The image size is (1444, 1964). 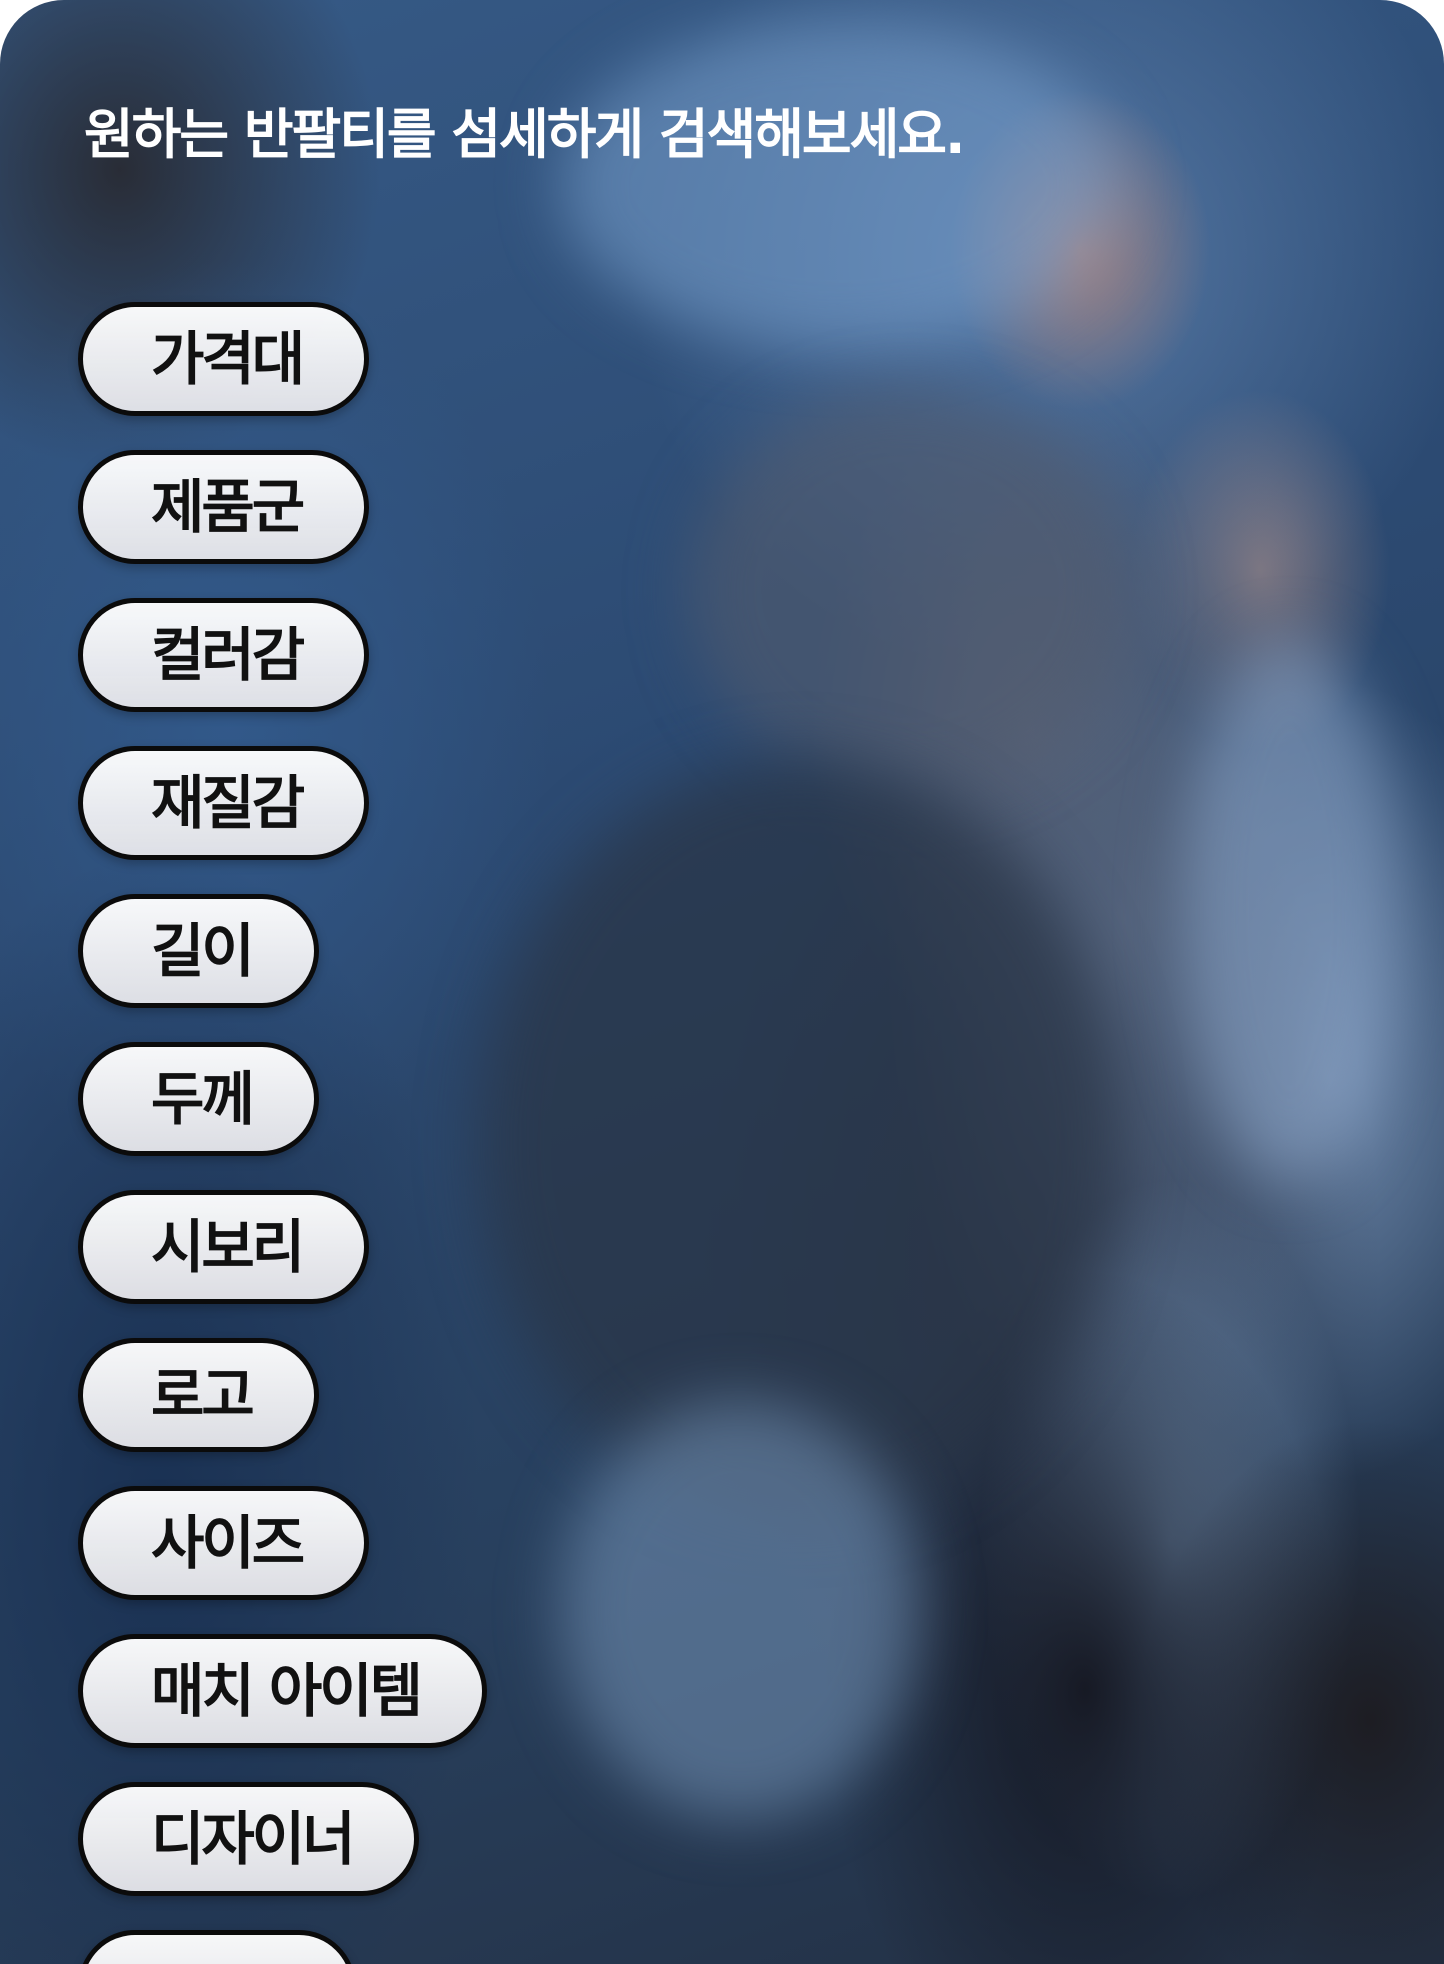 What do you see at coordinates (524, 134) in the screenshot?
I see `page-headline: 원하는 반팔티를 섬세하게 검색해보세요.` at bounding box center [524, 134].